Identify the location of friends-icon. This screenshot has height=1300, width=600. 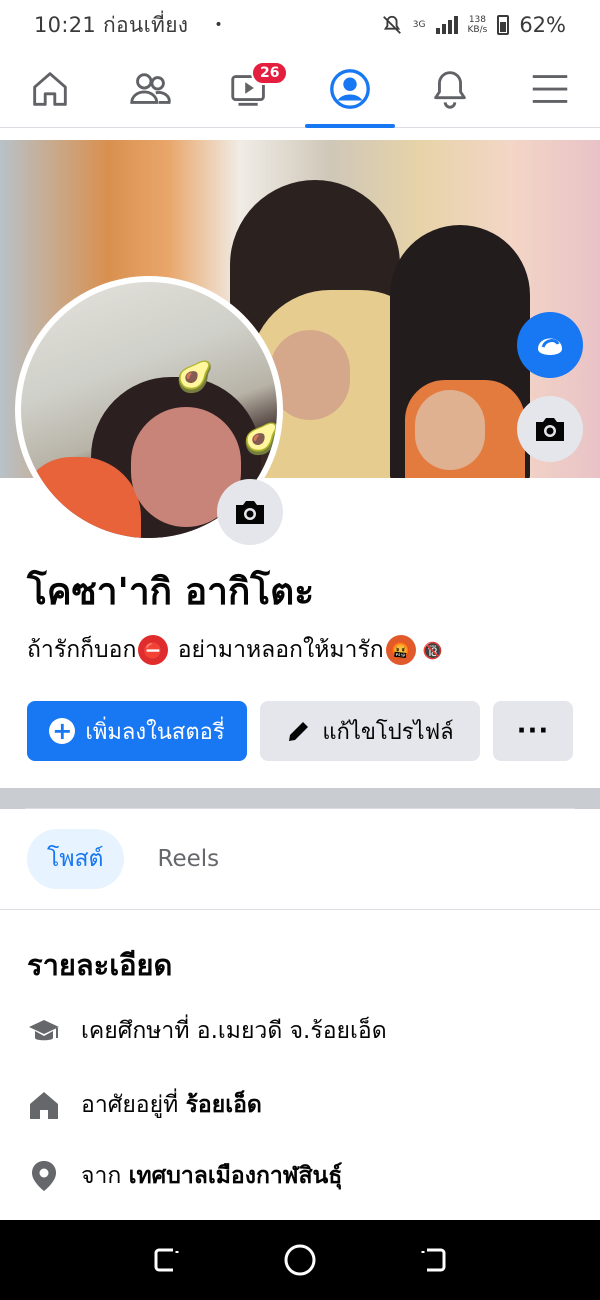
(150, 88).